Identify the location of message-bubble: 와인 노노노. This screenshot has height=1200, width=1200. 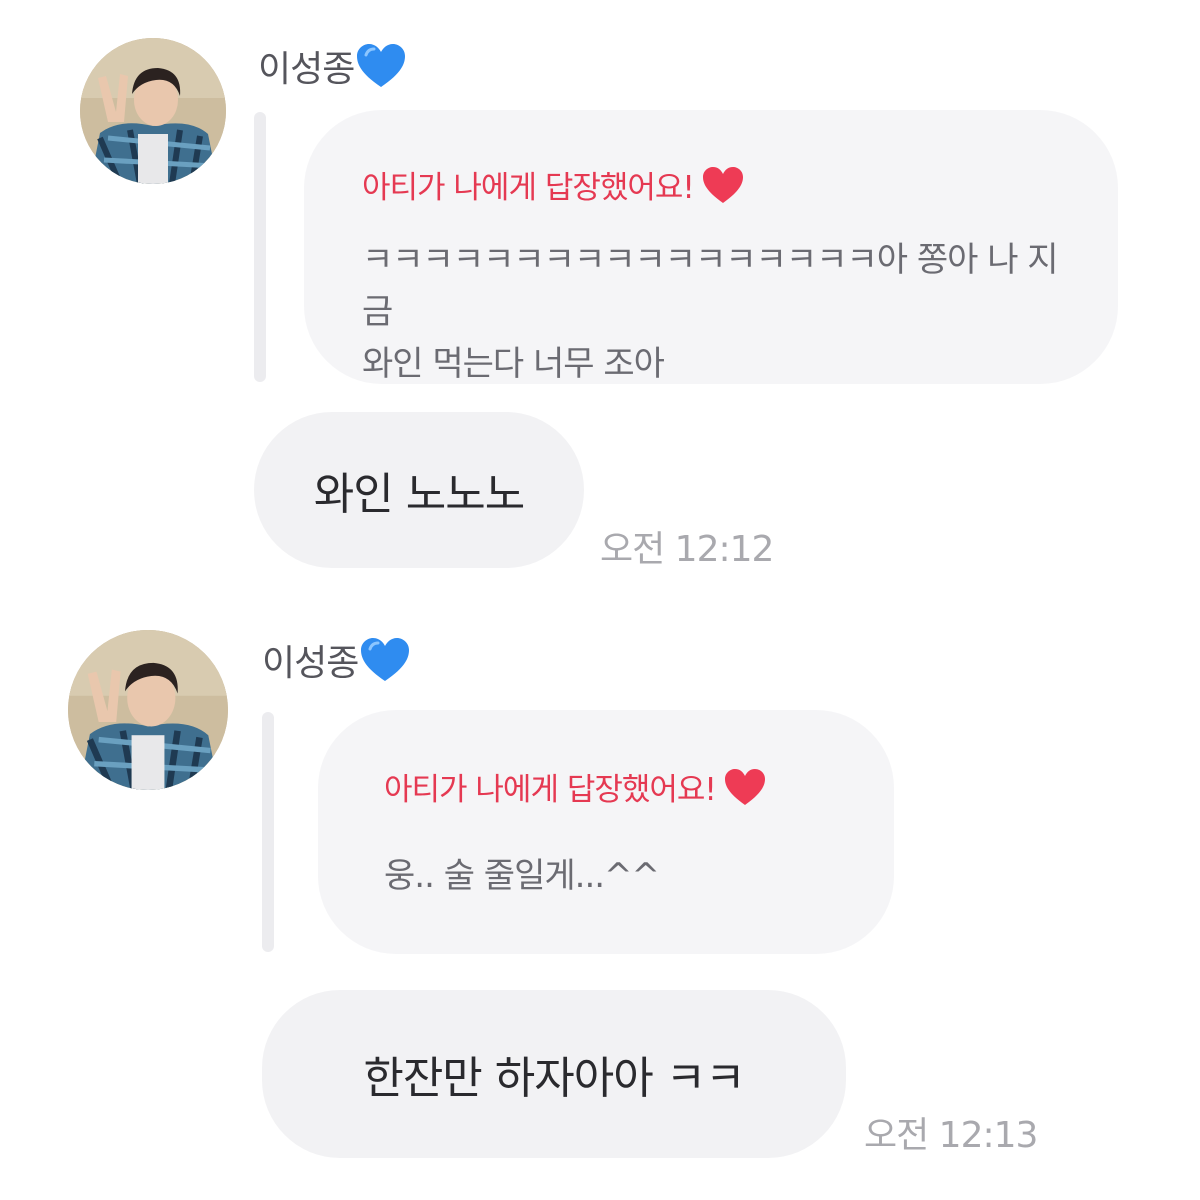
(419, 490).